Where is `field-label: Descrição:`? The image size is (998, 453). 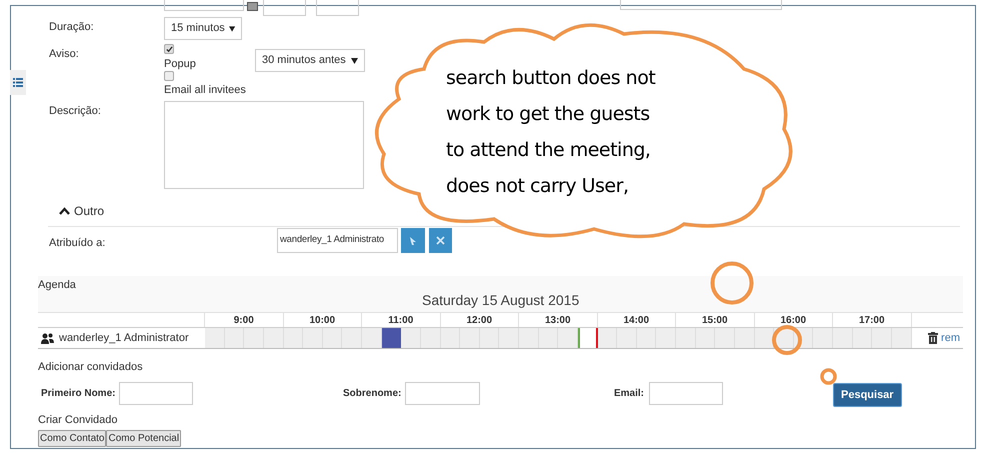 field-label: Descrição: is located at coordinates (75, 111).